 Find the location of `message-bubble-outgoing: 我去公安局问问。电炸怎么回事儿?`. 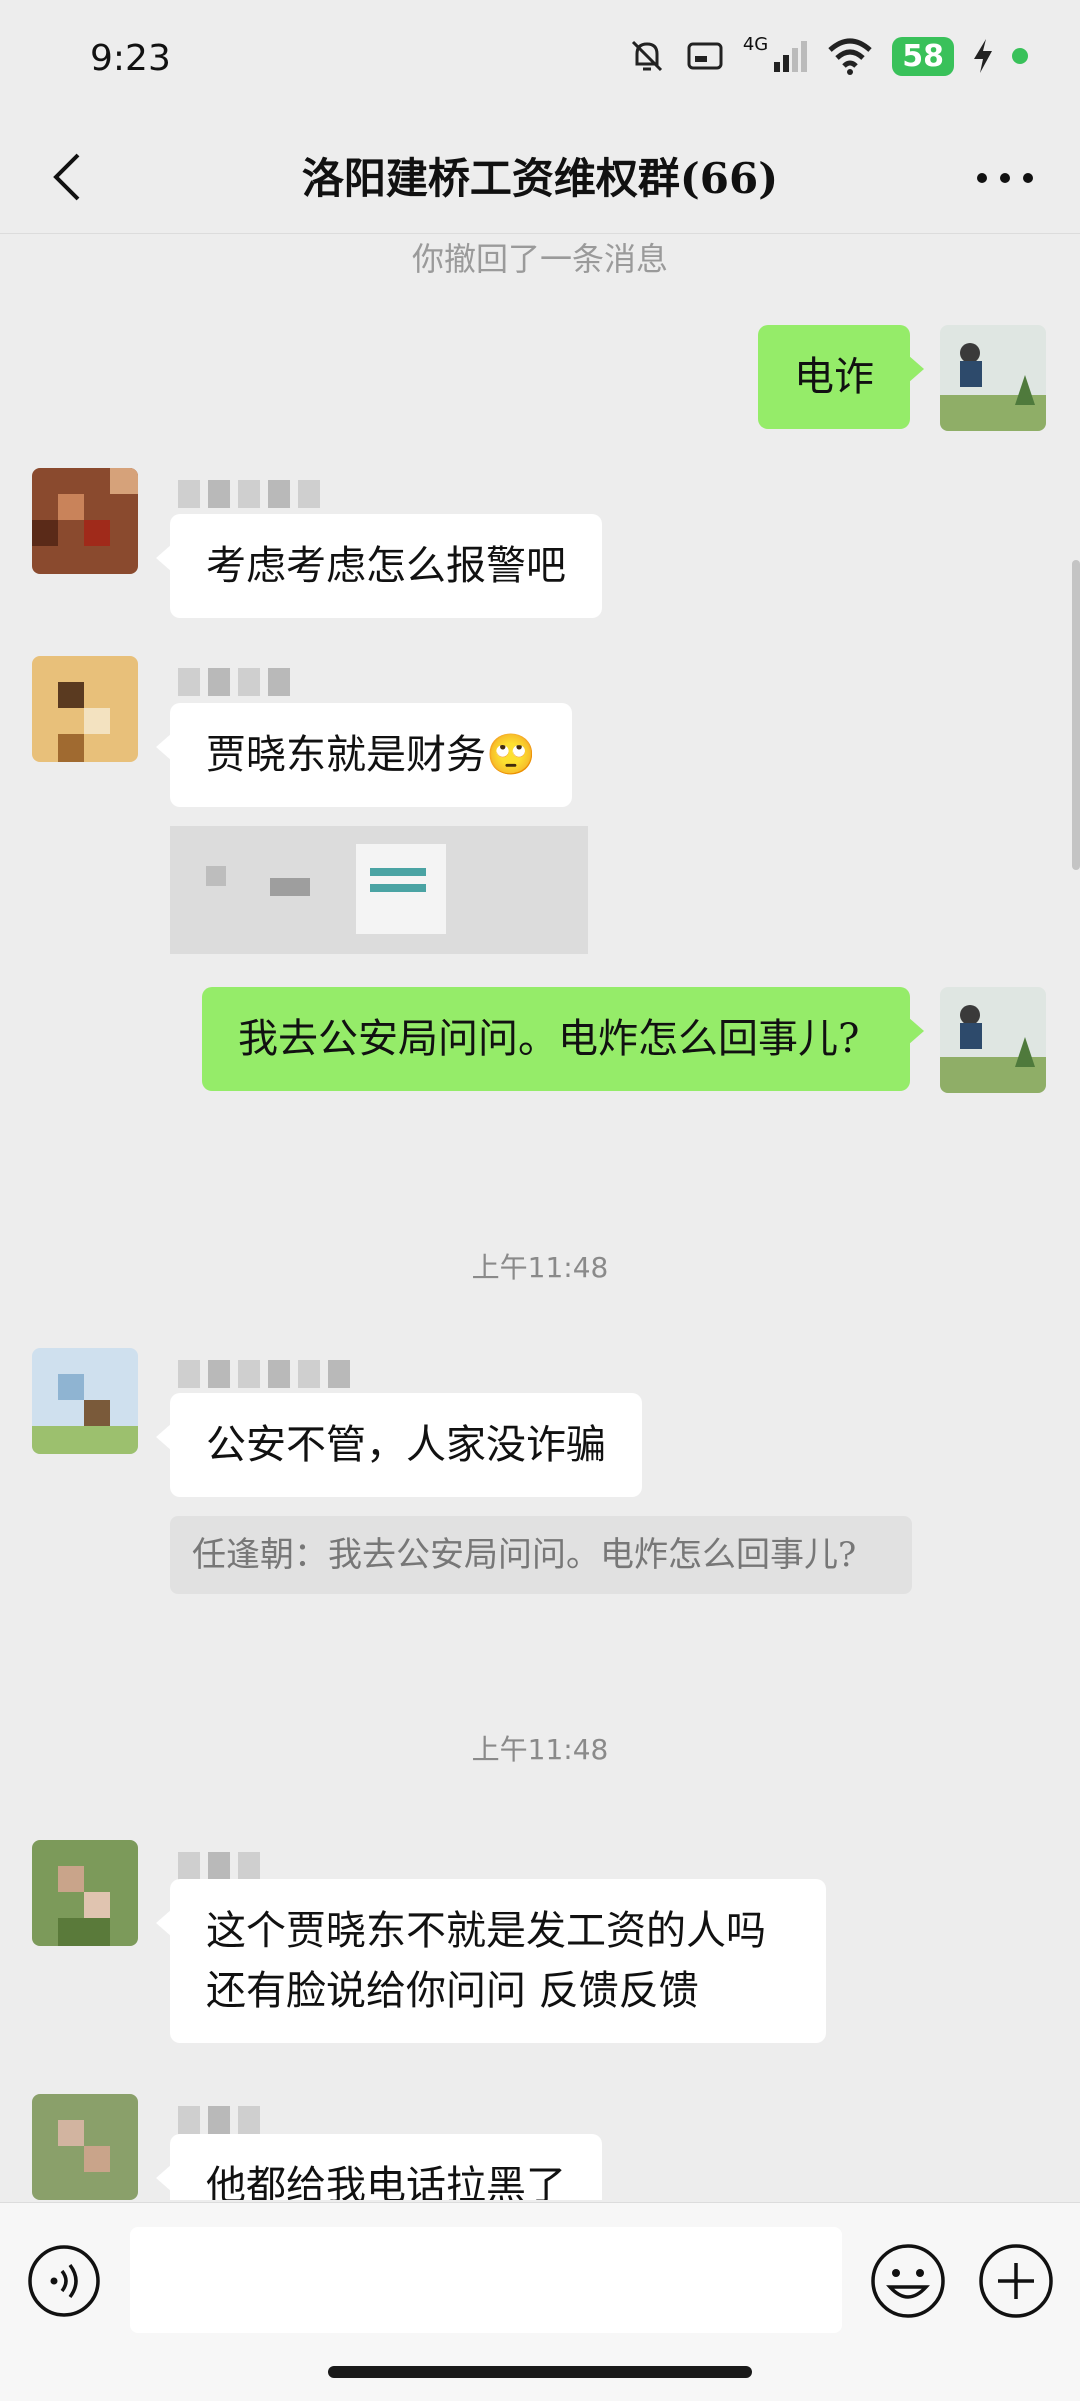

message-bubble-outgoing: 我去公安局问问。电炸怎么回事儿? is located at coordinates (563, 1039).